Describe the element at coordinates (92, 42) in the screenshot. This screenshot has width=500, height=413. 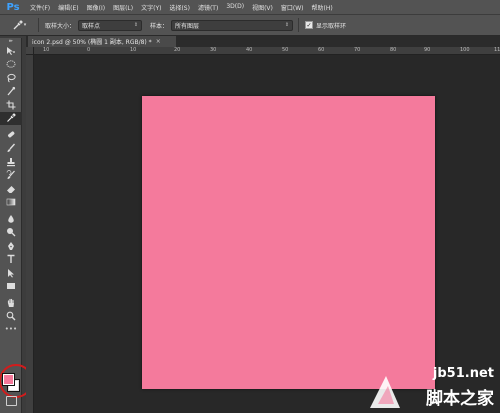
I see `document-tab-title: icon 2.psd @ 50% (椭圆 1 副本, RGB/8) *` at that location.